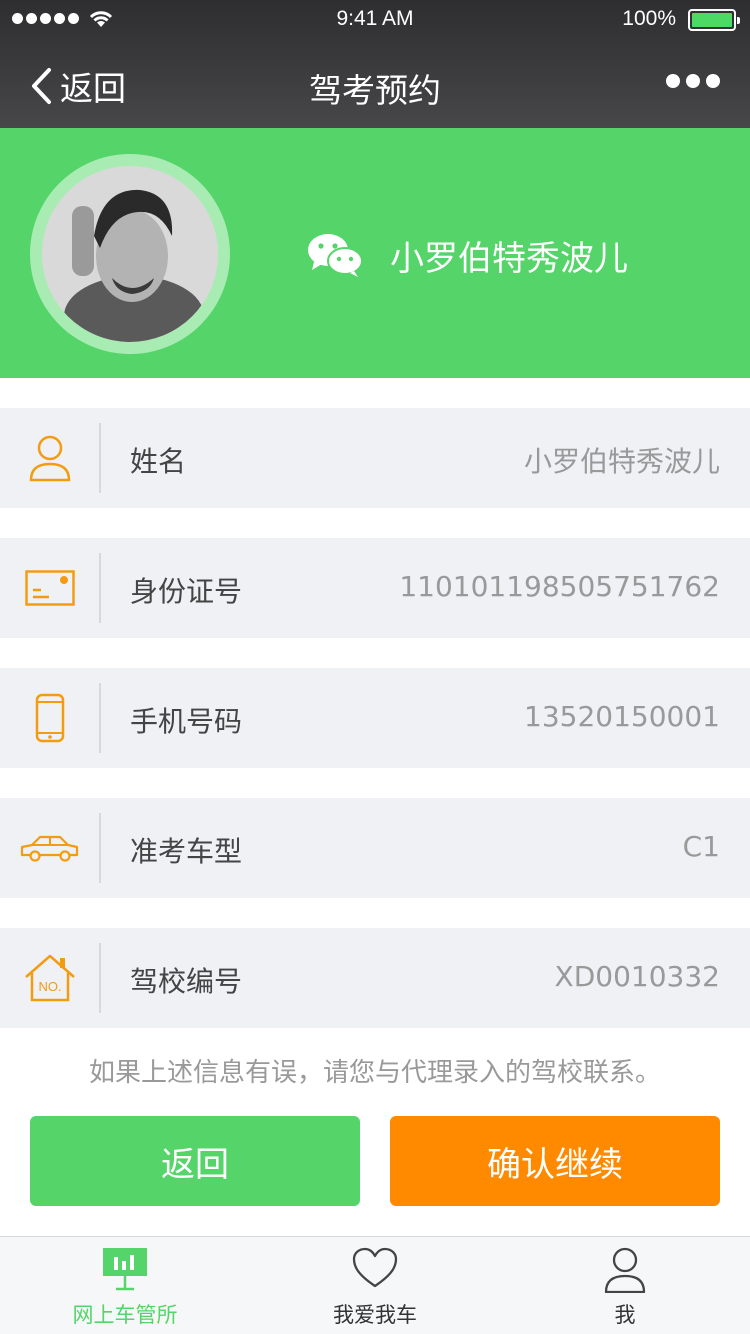 The height and width of the screenshot is (1334, 750). I want to click on tab-bar: 网上车管所 我爱我车 我, so click(375, 1285).